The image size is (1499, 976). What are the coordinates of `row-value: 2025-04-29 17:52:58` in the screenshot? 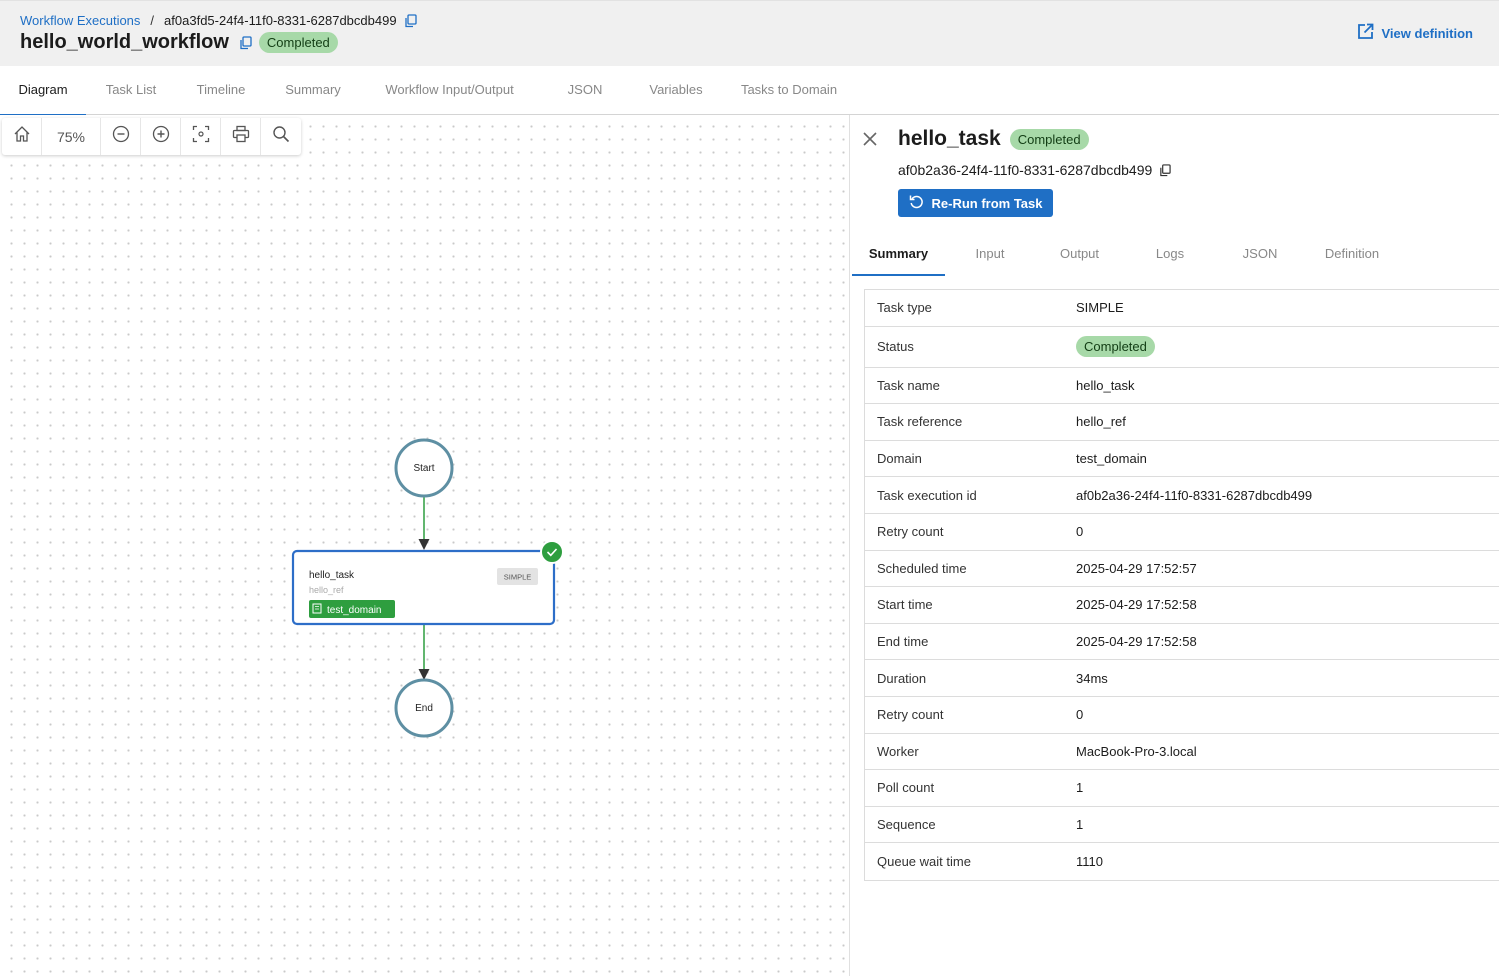 It's located at (1136, 642).